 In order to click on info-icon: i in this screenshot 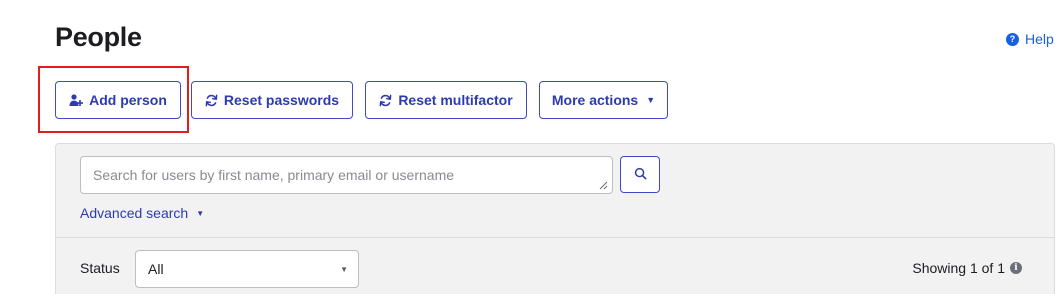, I will do `click(1016, 268)`.